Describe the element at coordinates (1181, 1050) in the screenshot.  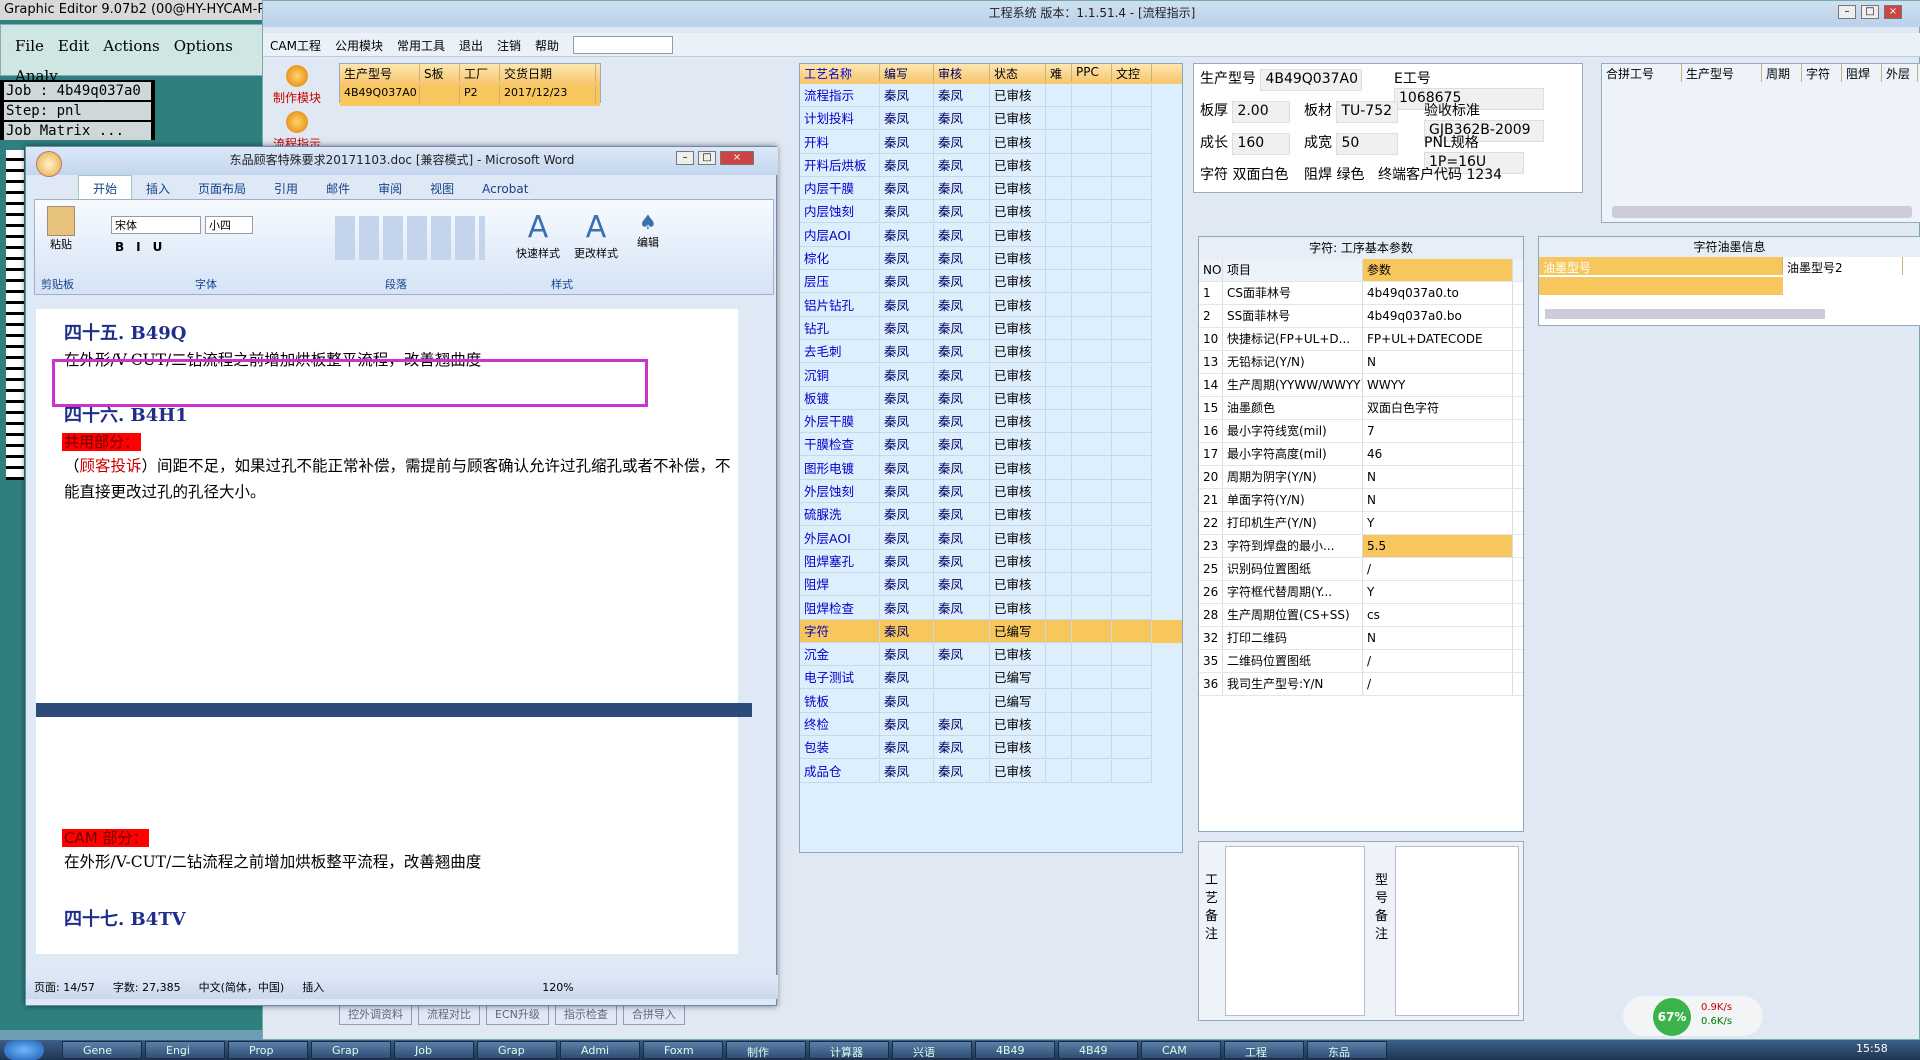
I see `taskbar-item: CAM` at that location.